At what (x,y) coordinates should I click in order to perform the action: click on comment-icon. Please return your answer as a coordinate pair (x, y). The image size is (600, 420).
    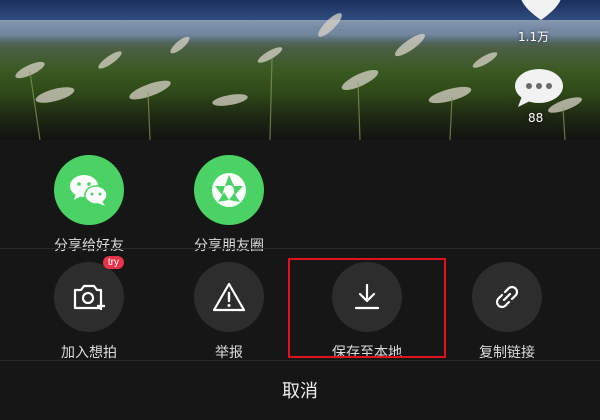
    Looking at the image, I should click on (539, 88).